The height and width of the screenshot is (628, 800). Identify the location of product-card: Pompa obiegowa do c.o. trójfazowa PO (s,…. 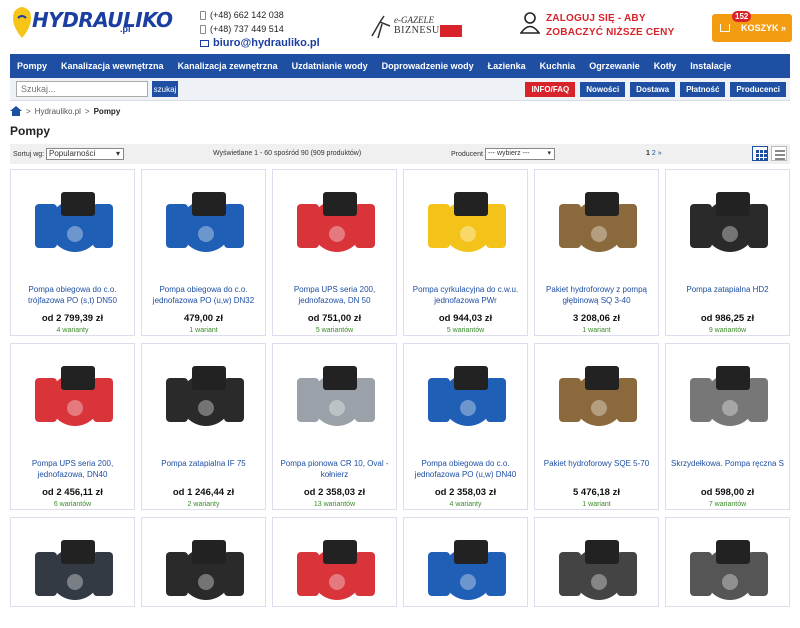
(72, 252).